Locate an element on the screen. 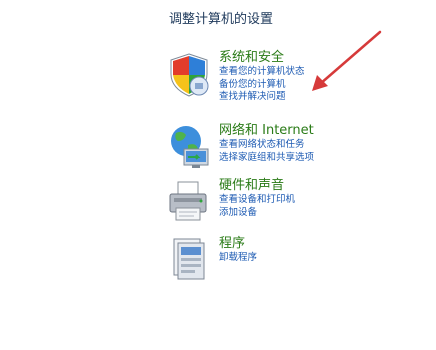 The height and width of the screenshot is (350, 436). annotation-arrow is located at coordinates (347, 60).